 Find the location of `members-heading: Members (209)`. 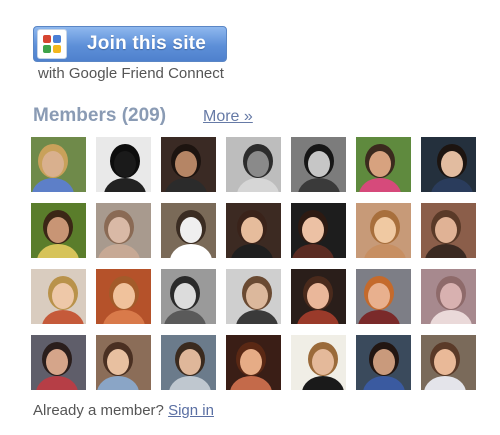

members-heading: Members (209) is located at coordinates (100, 115).